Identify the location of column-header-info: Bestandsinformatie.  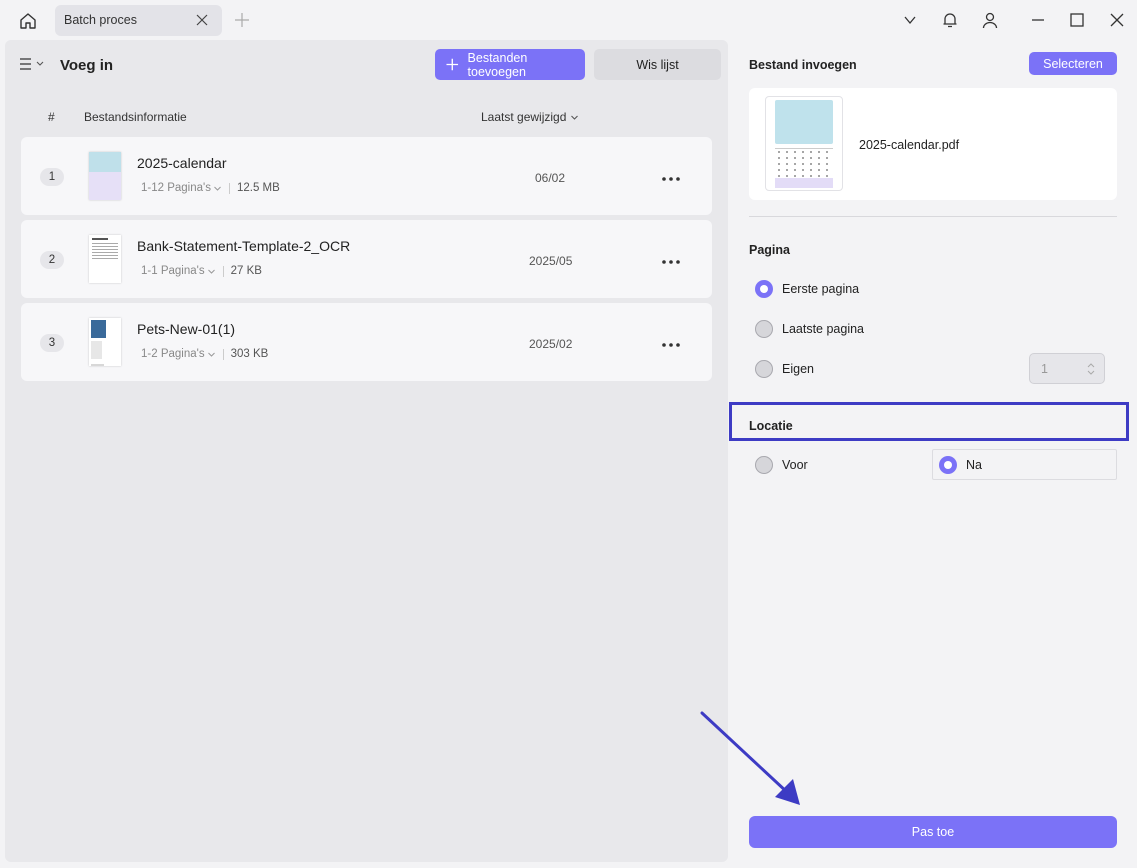
(135, 117).